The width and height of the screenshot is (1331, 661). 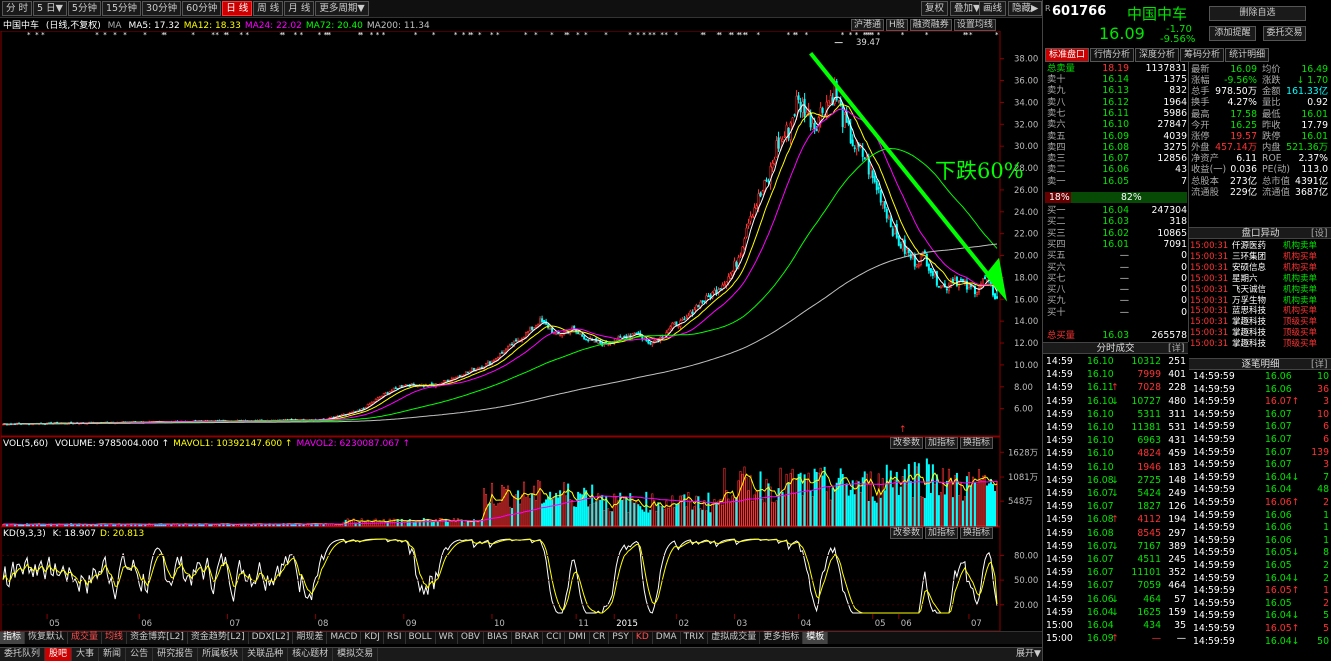 What do you see at coordinates (299, 8) in the screenshot?
I see `period-button-8: 月 线` at bounding box center [299, 8].